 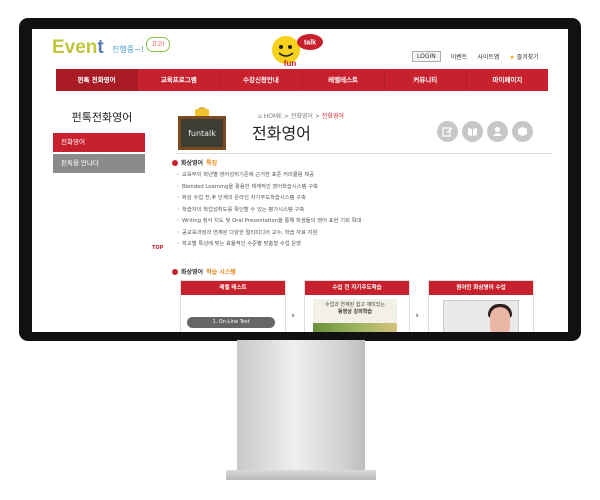 I want to click on top-button: TOP, so click(x=157, y=248).